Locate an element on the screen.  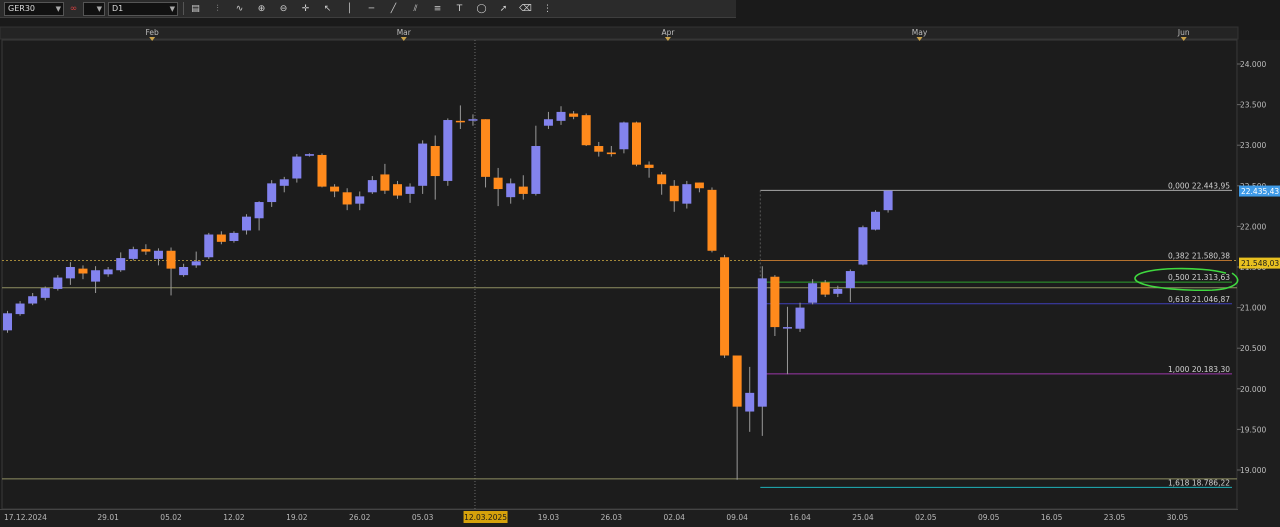
y-tick-label: 20.500 is located at coordinates (1253, 348).